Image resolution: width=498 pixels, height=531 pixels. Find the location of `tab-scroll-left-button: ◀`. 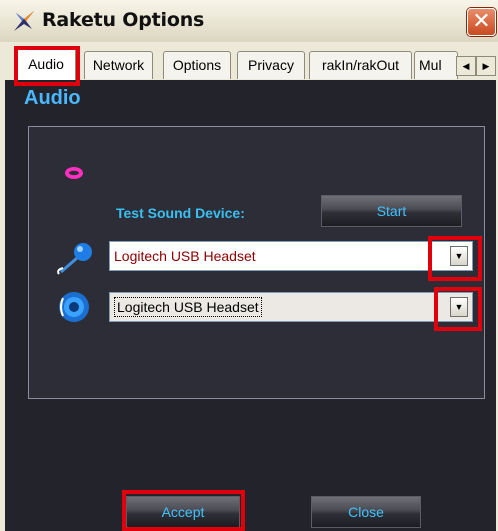

tab-scroll-left-button: ◀ is located at coordinates (466, 66).